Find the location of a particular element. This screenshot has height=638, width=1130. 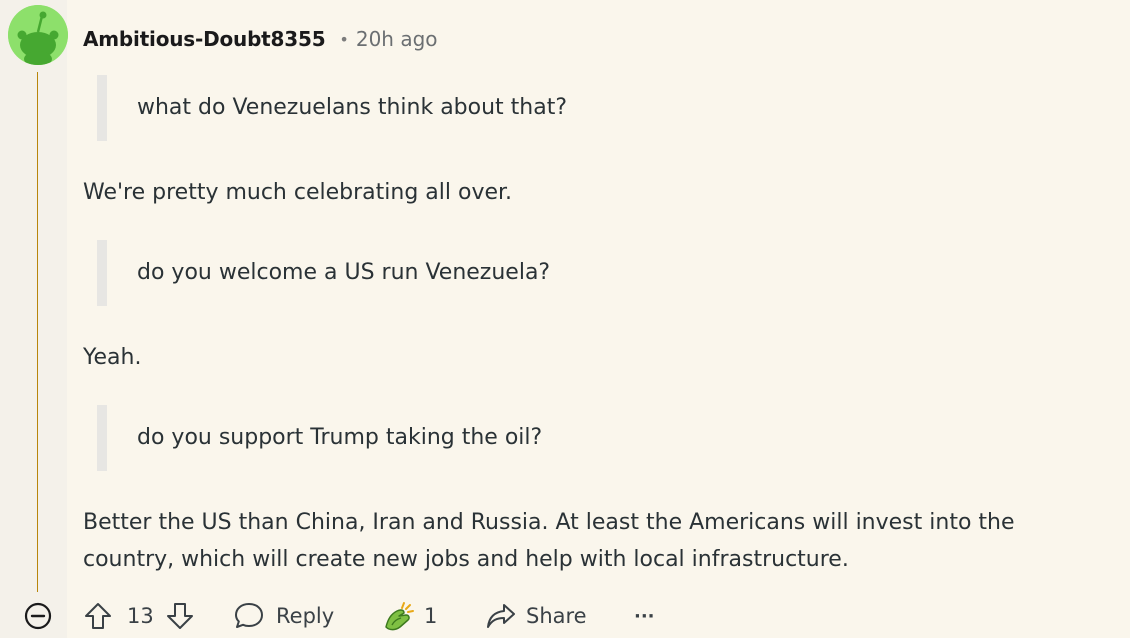

minus-circle-icon is located at coordinates (38, 616).